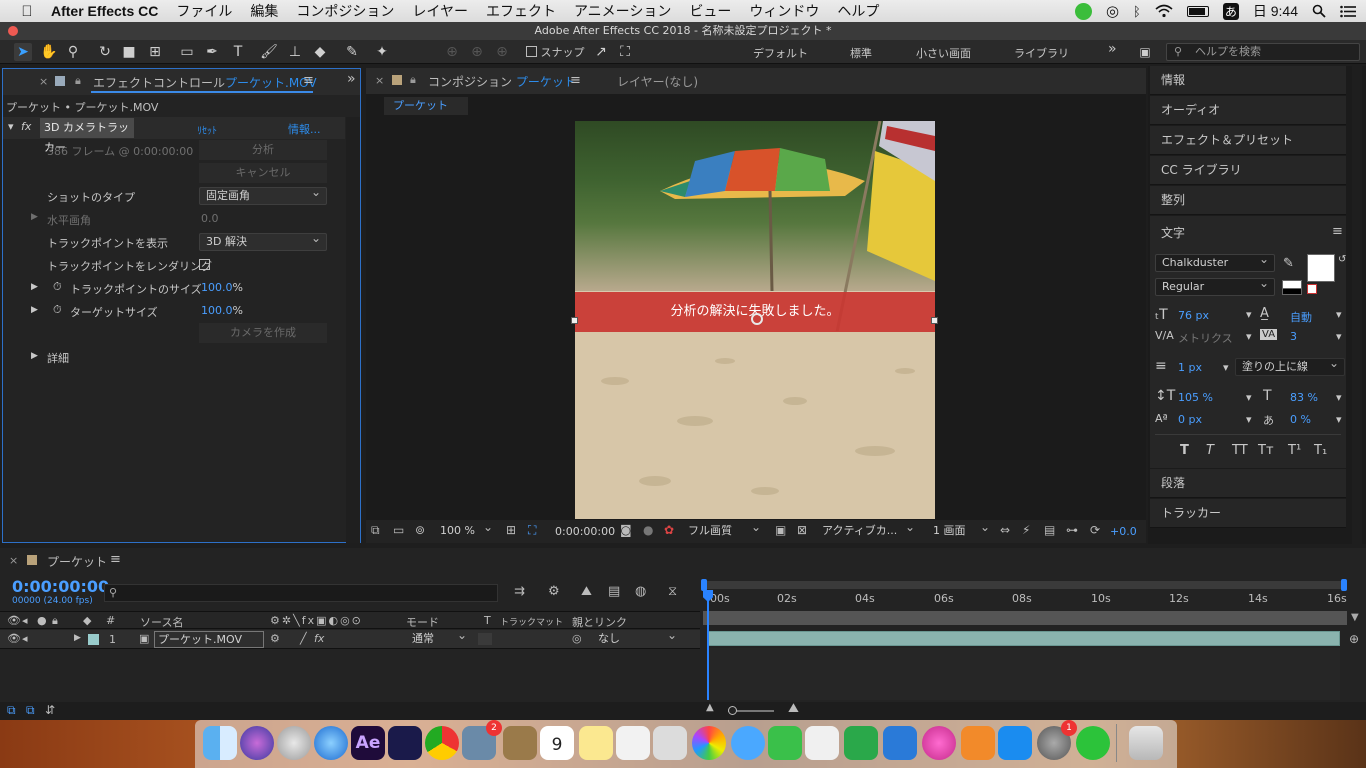  What do you see at coordinates (331, 743) in the screenshot?
I see `safari-icon` at bounding box center [331, 743].